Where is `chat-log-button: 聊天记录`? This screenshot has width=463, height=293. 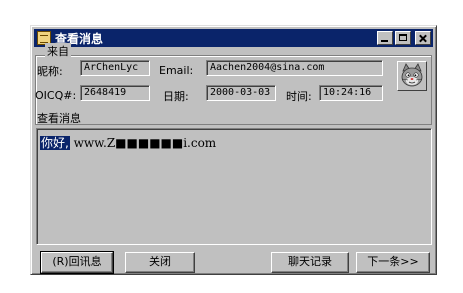
chat-log-button: 聊天记录 is located at coordinates (310, 262).